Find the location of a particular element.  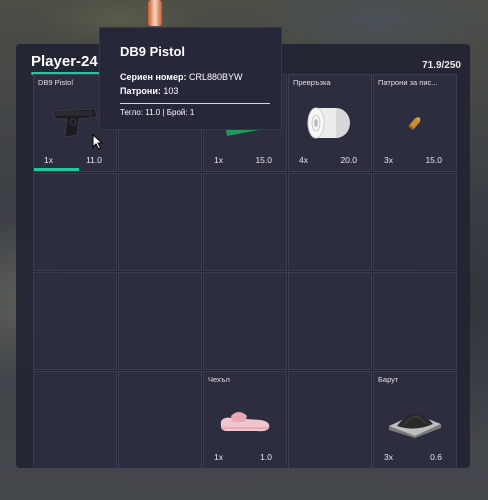

tooltip-divider is located at coordinates (195, 103).